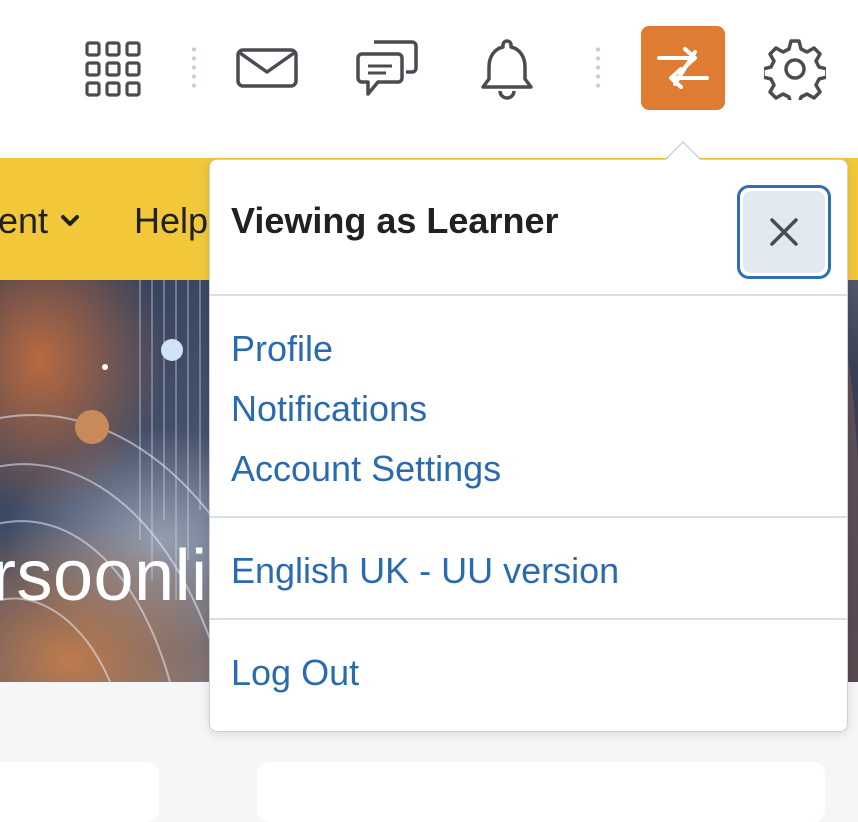 The height and width of the screenshot is (822, 858). I want to click on close-button, so click(784, 232).